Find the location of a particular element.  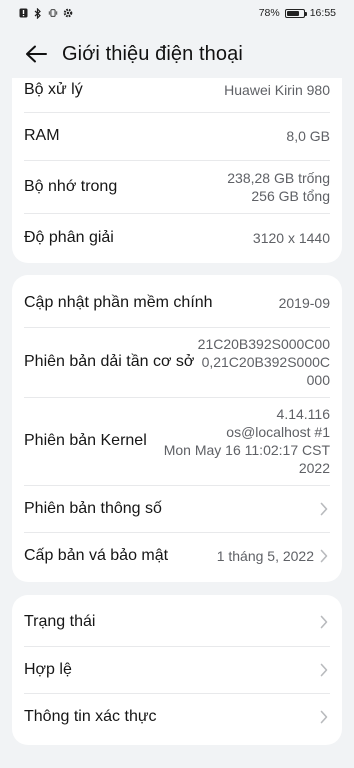

baseband-line-1: 21C20B392S000C00 is located at coordinates (263, 344).